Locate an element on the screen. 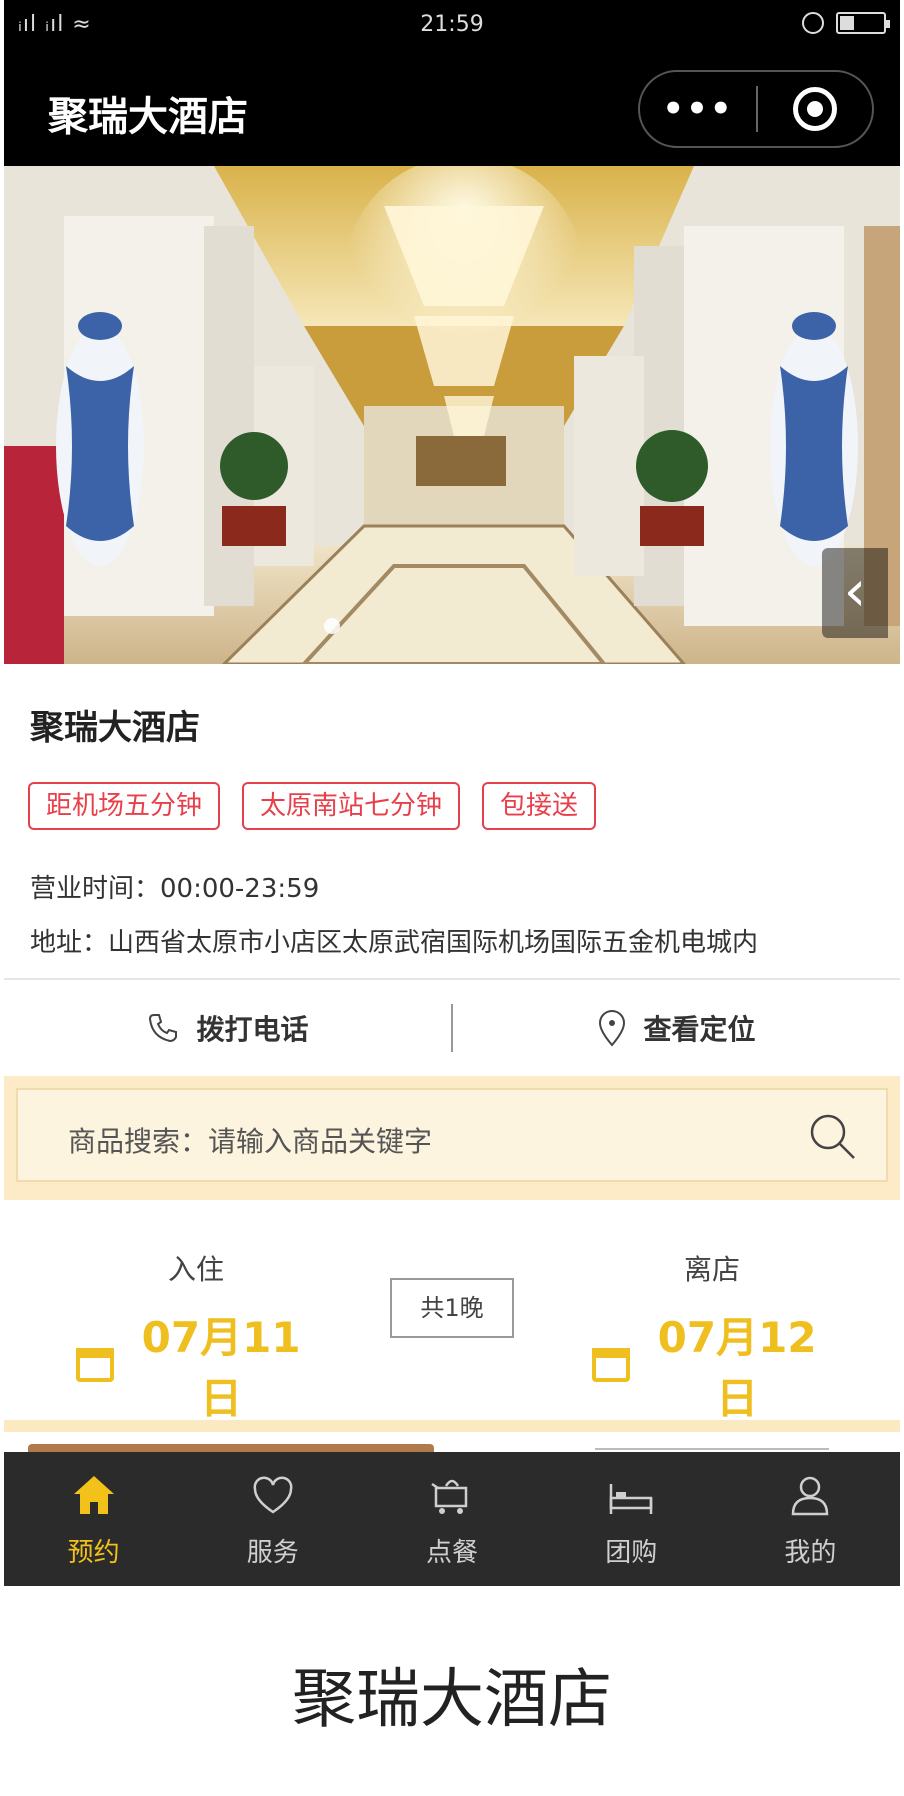  checkout-picker: 离店 07月12日 is located at coordinates (712, 1325).